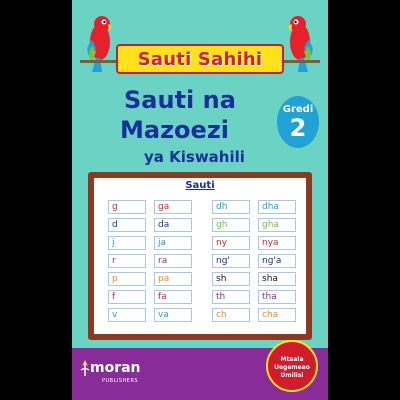 This screenshot has width=400, height=400. Describe the element at coordinates (231, 315) in the screenshot. I see `sound-single: ch` at that location.